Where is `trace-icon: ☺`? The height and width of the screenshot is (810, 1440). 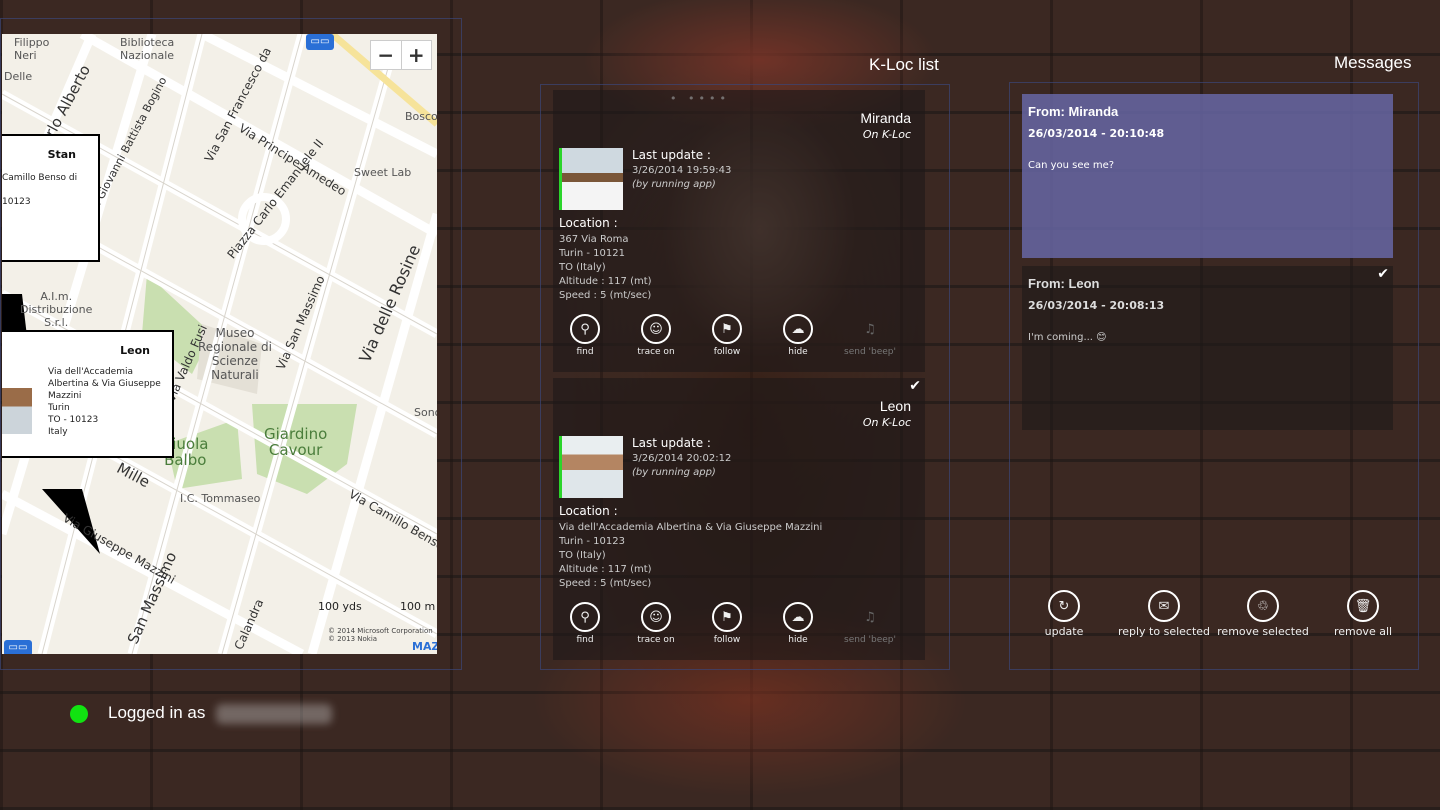
trace-icon: ☺ is located at coordinates (656, 617).